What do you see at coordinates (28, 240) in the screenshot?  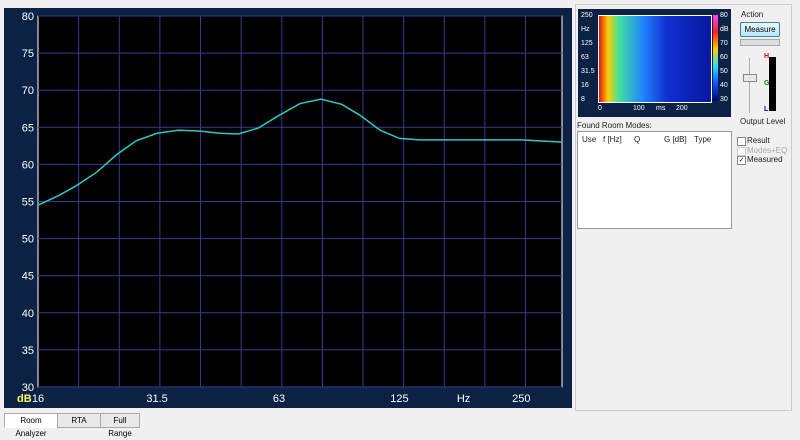 I see `y-tick-label: 50` at bounding box center [28, 240].